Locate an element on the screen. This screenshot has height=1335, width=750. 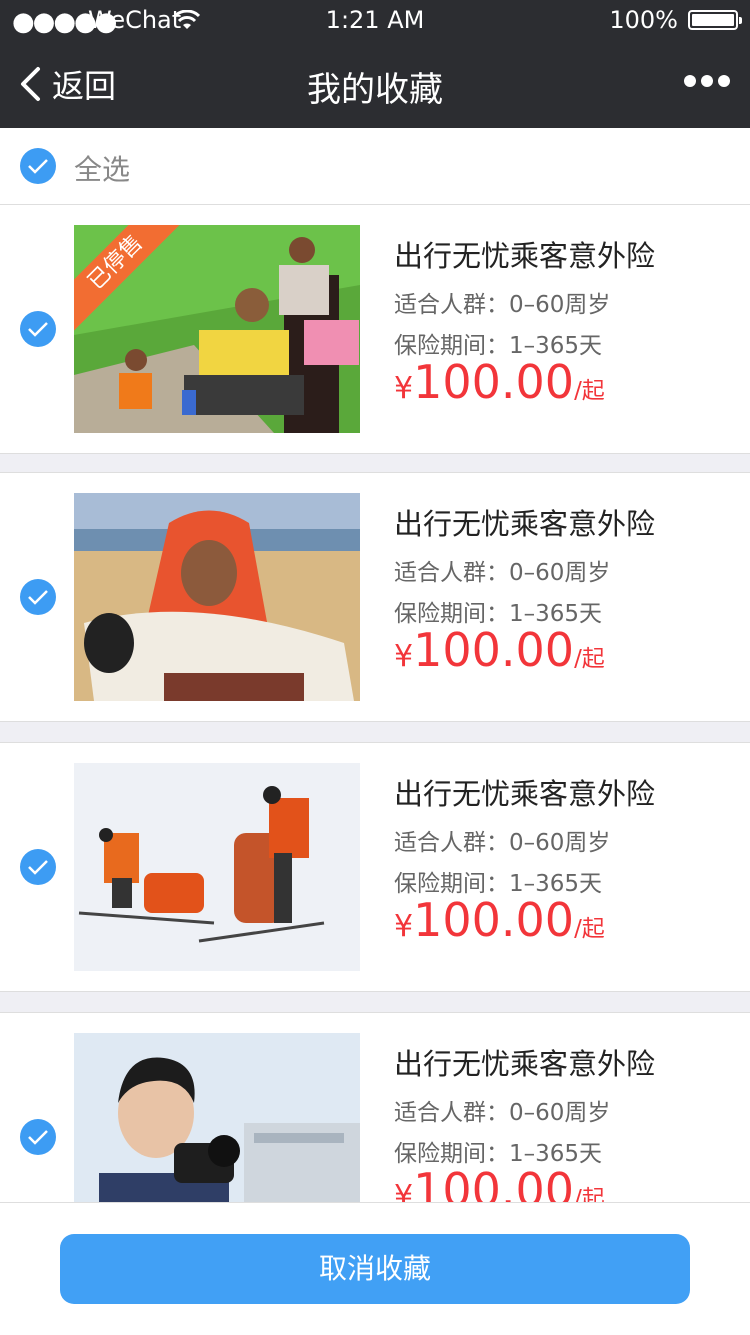
page-title: 我的收藏 is located at coordinates (375, 90).